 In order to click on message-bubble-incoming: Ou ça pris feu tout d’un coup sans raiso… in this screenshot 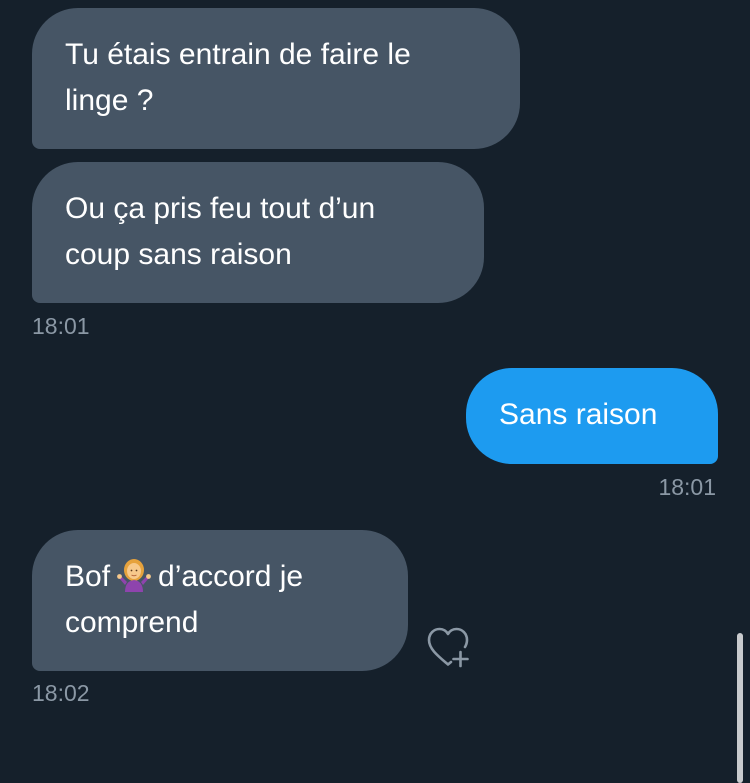, I will do `click(258, 232)`.